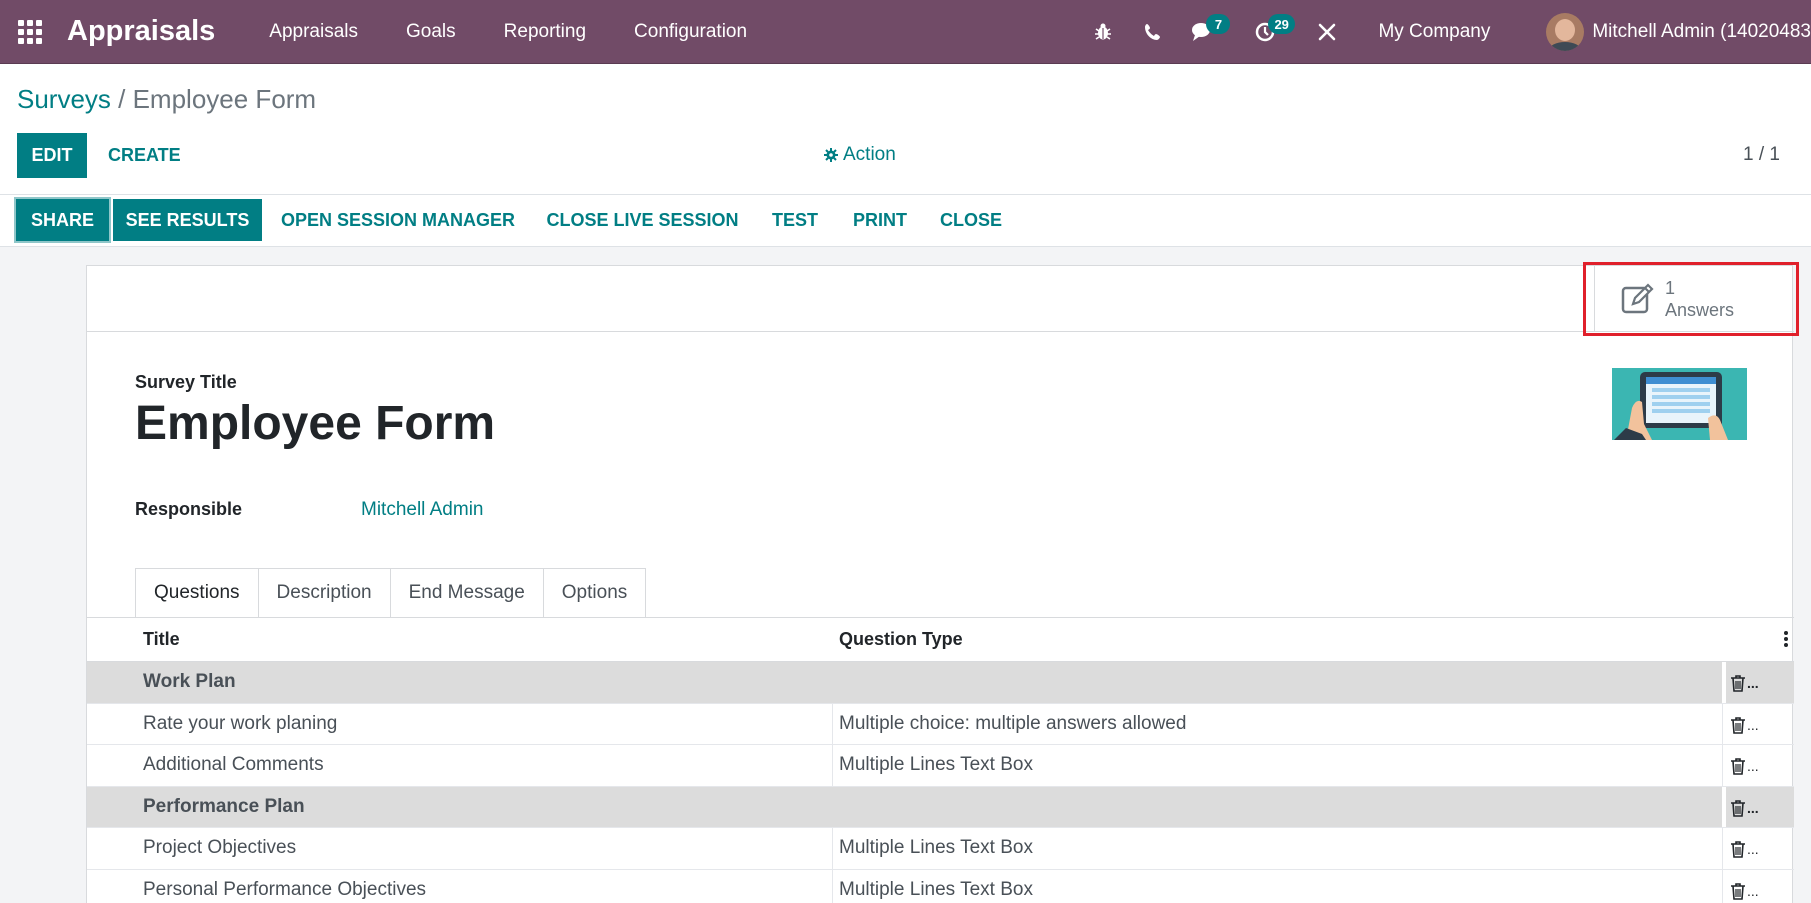 The image size is (1811, 903). Describe the element at coordinates (141, 31) in the screenshot. I see `app-title: Appraisals` at that location.